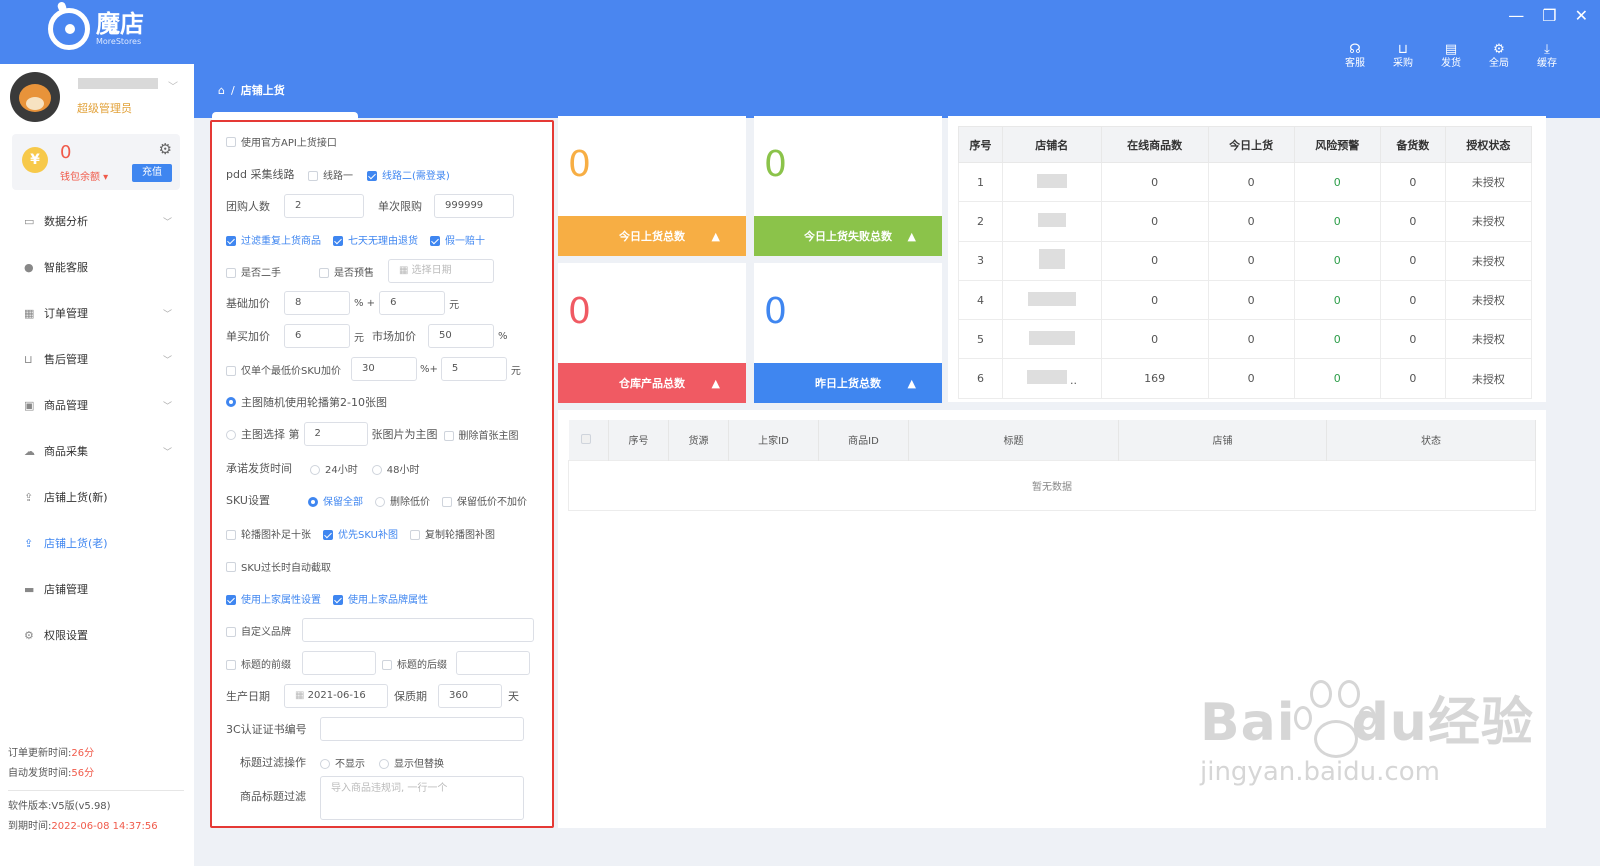 The image size is (1600, 866). I want to click on presale-checkbox: 是否预售, so click(346, 271).